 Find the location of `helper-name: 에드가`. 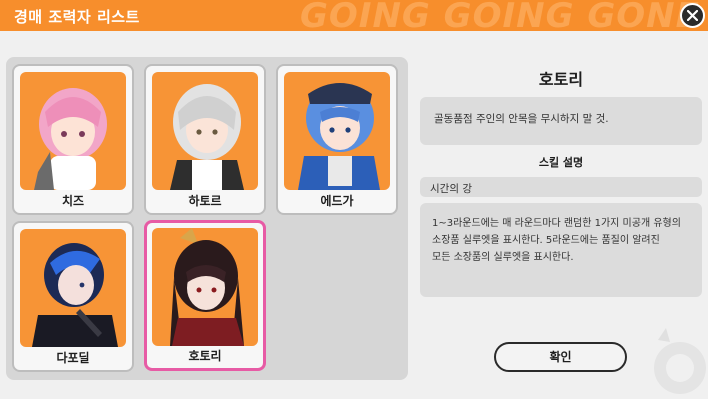

helper-name: 에드가 is located at coordinates (337, 201).